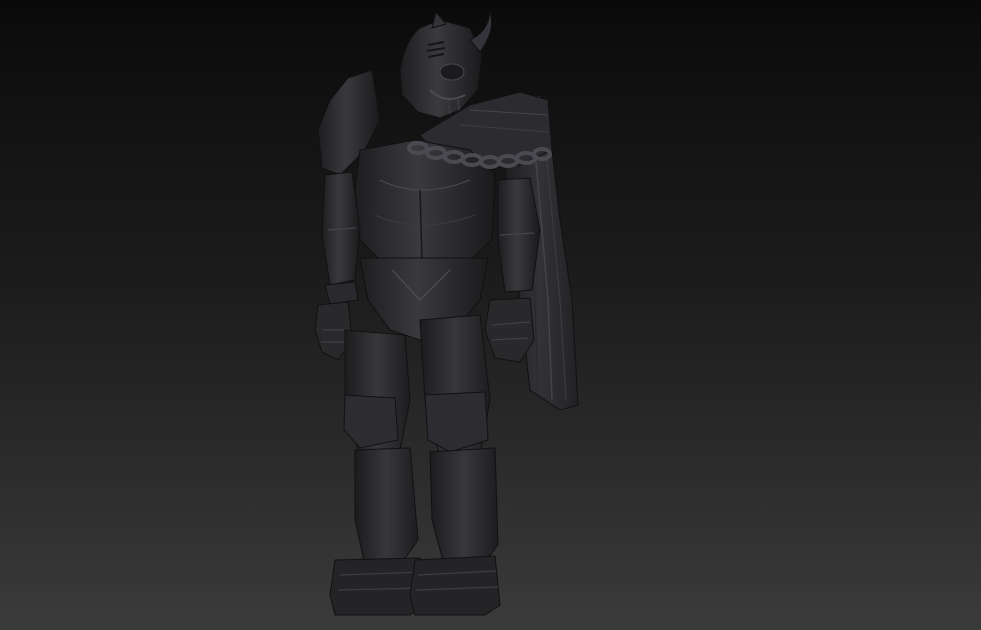 This screenshot has width=981, height=630. What do you see at coordinates (446, 64) in the screenshot?
I see `head` at bounding box center [446, 64].